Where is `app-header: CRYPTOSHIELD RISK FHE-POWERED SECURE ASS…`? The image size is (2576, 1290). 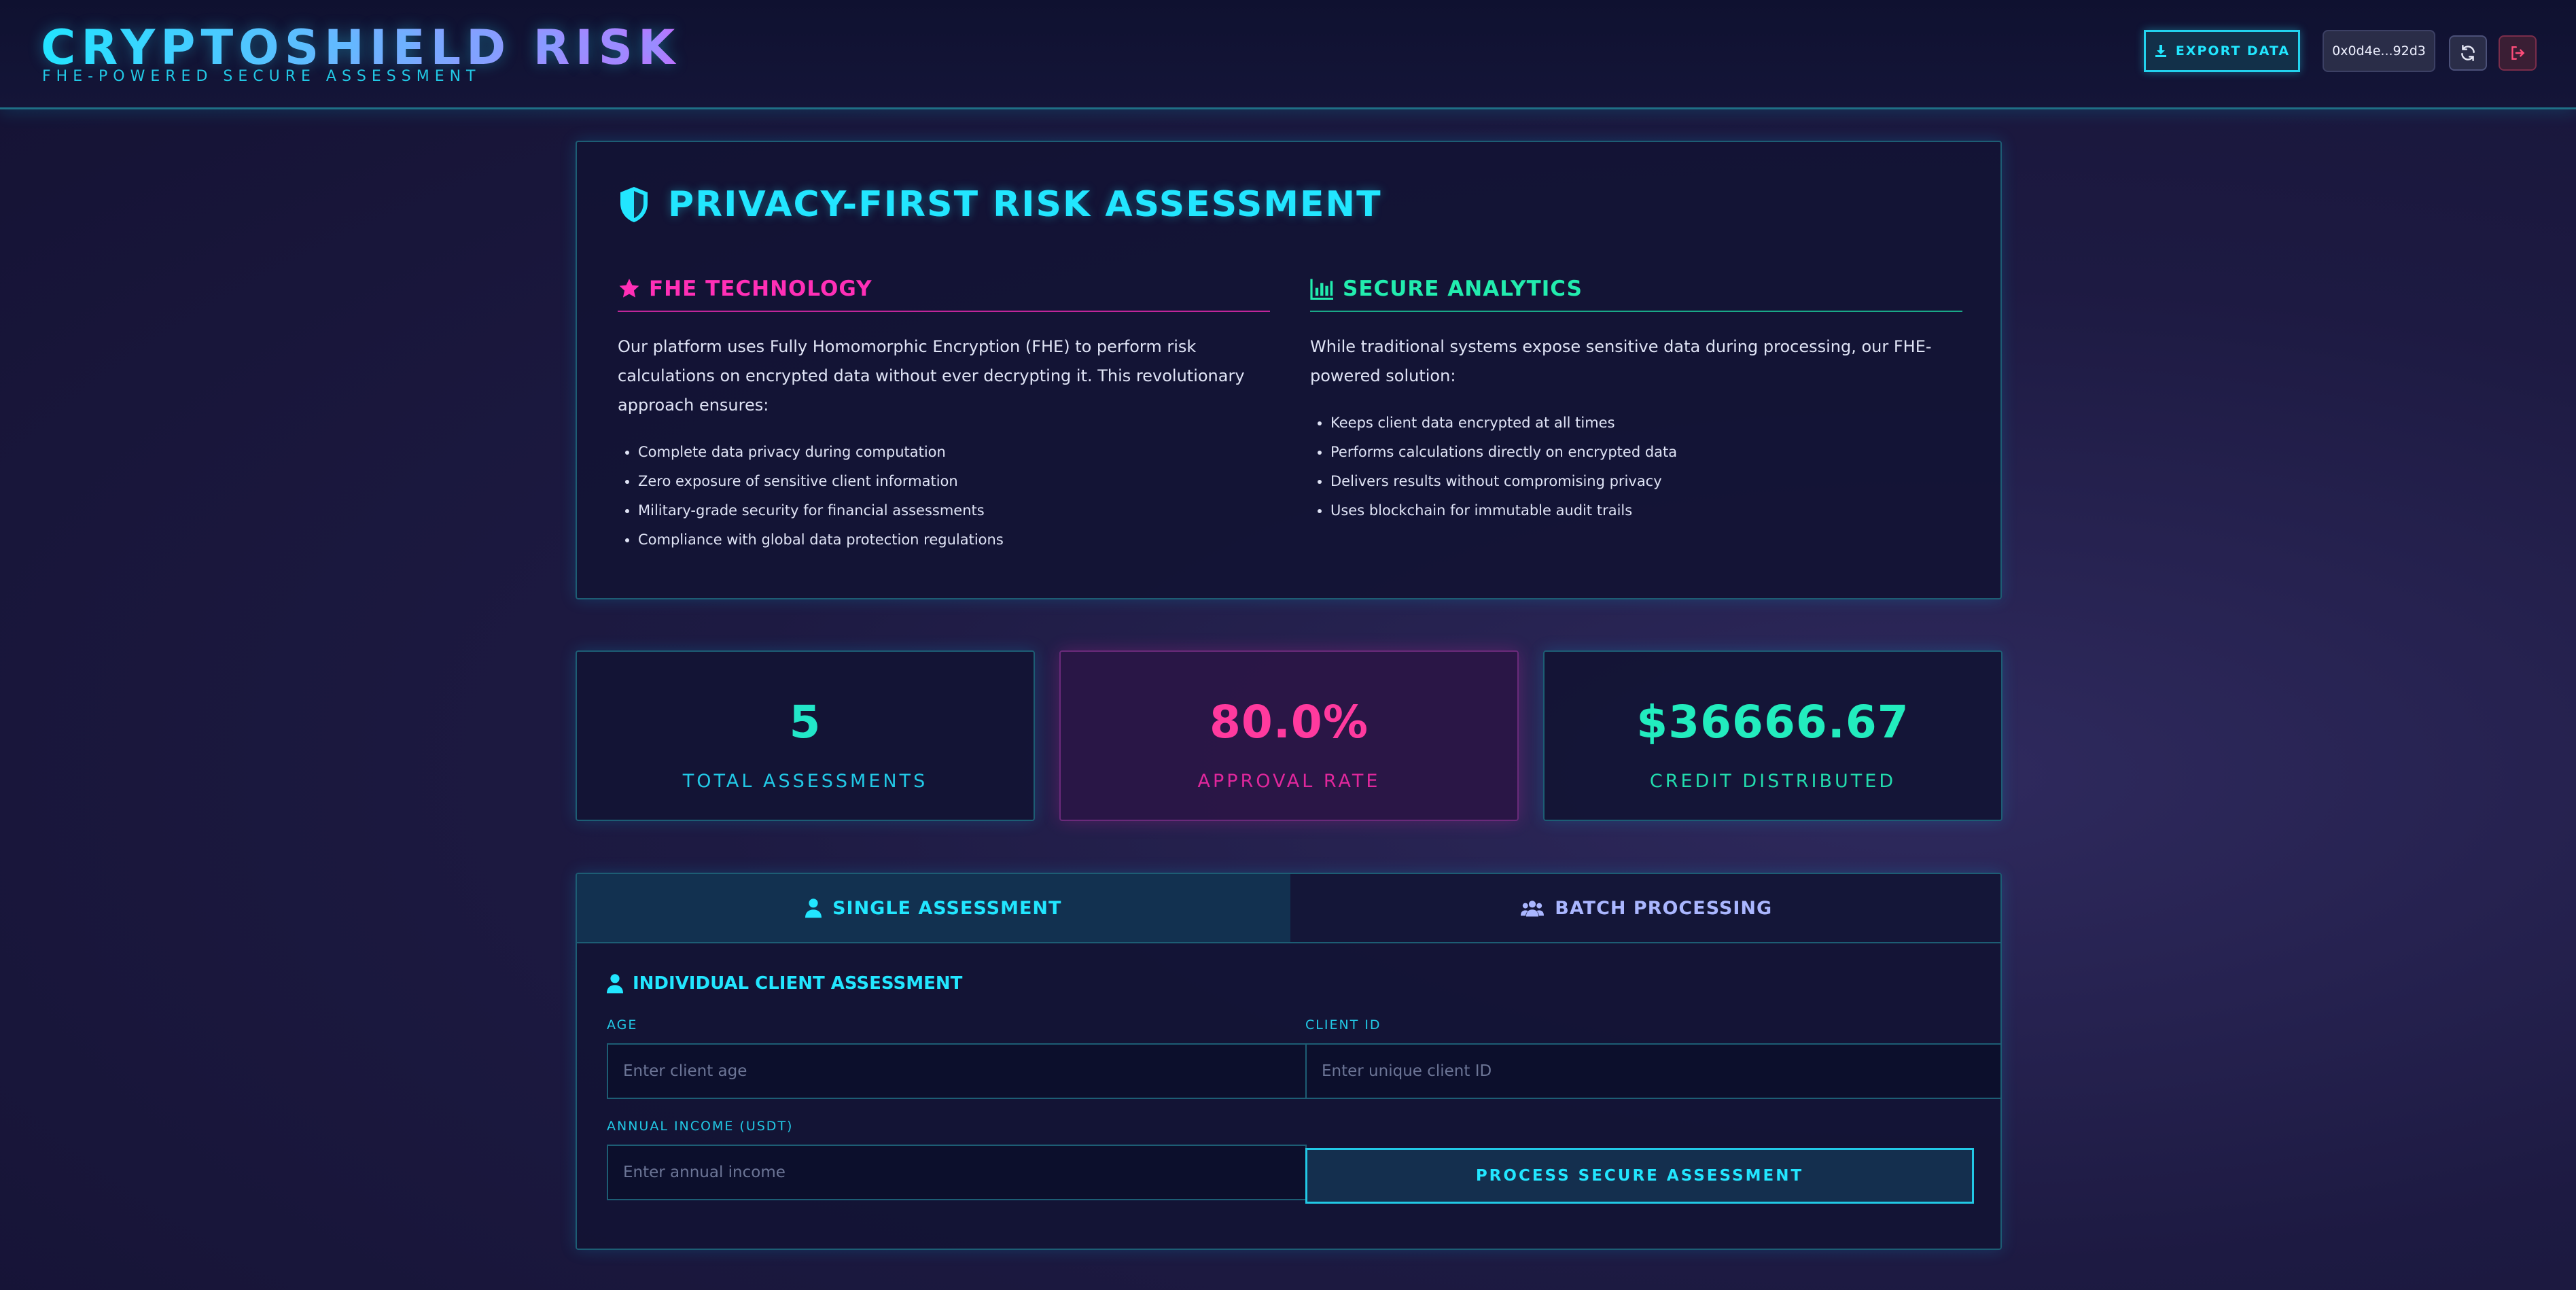 app-header: CRYPTOSHIELD RISK FHE-POWERED SECURE ASS… is located at coordinates (1288, 54).